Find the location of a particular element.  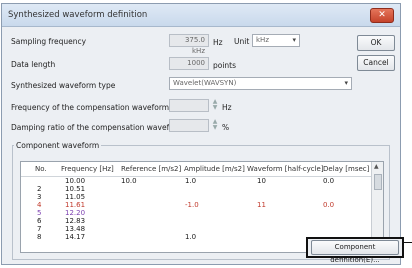

window-title: Synthesized waveform definition is located at coordinates (78, 15).